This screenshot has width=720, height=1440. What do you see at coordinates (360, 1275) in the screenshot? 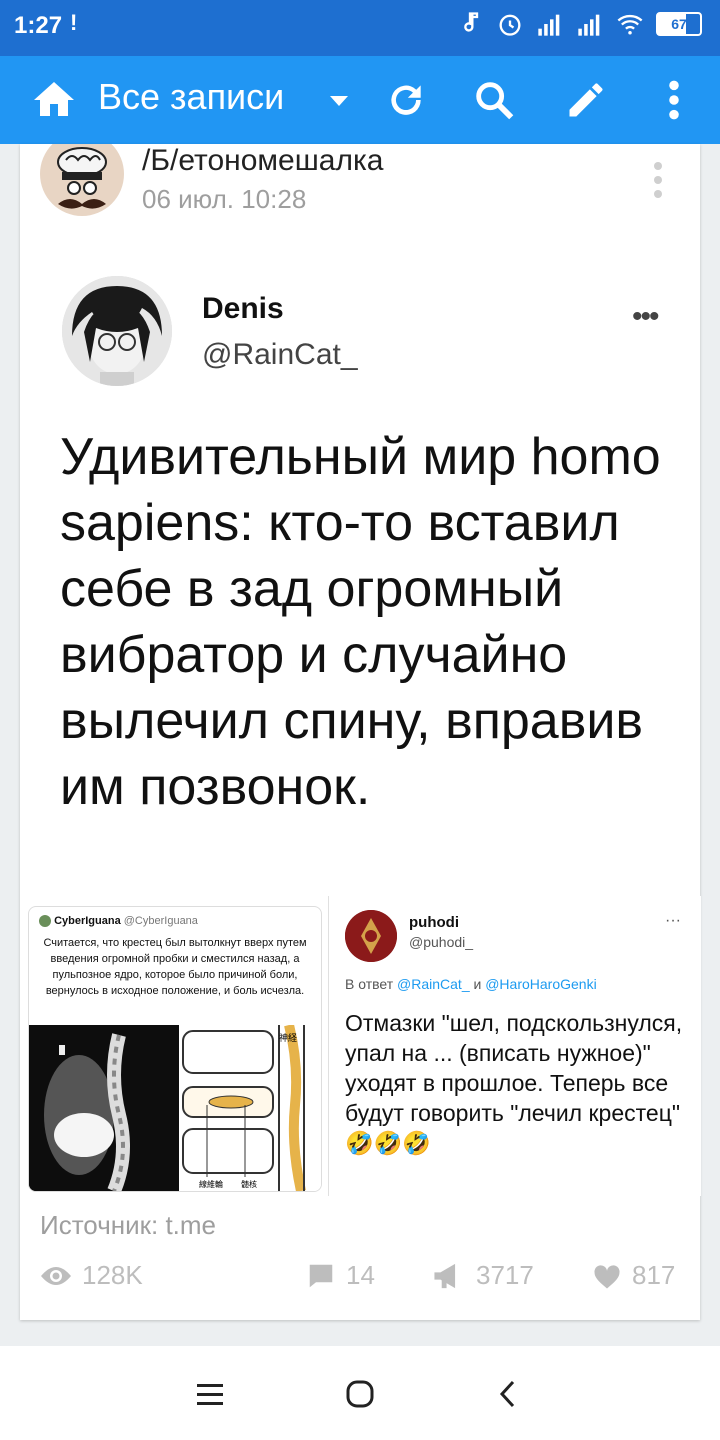
I see `comments-count: 14` at bounding box center [360, 1275].